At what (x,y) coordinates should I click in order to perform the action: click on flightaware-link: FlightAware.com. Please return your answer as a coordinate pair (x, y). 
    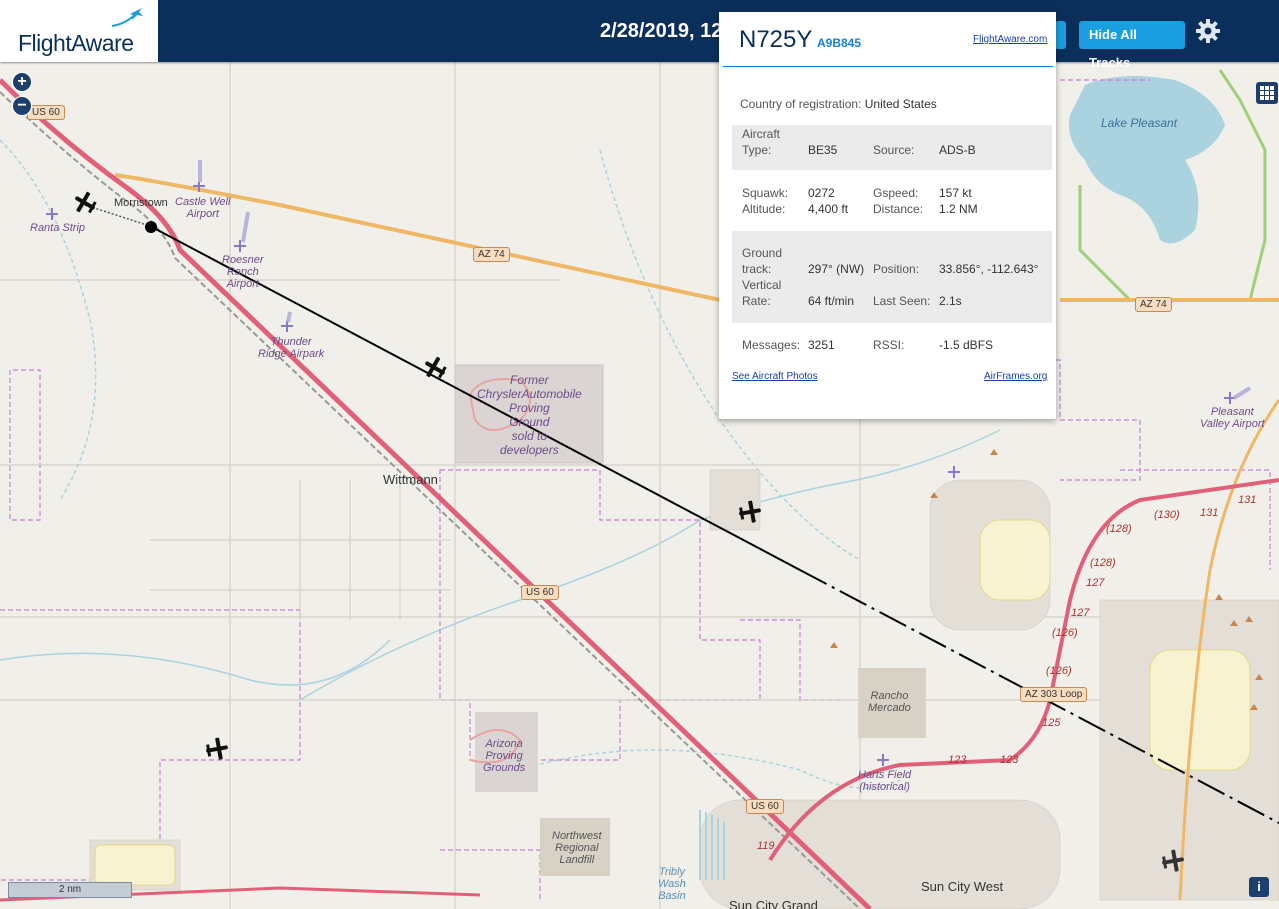
    Looking at the image, I should click on (1010, 39).